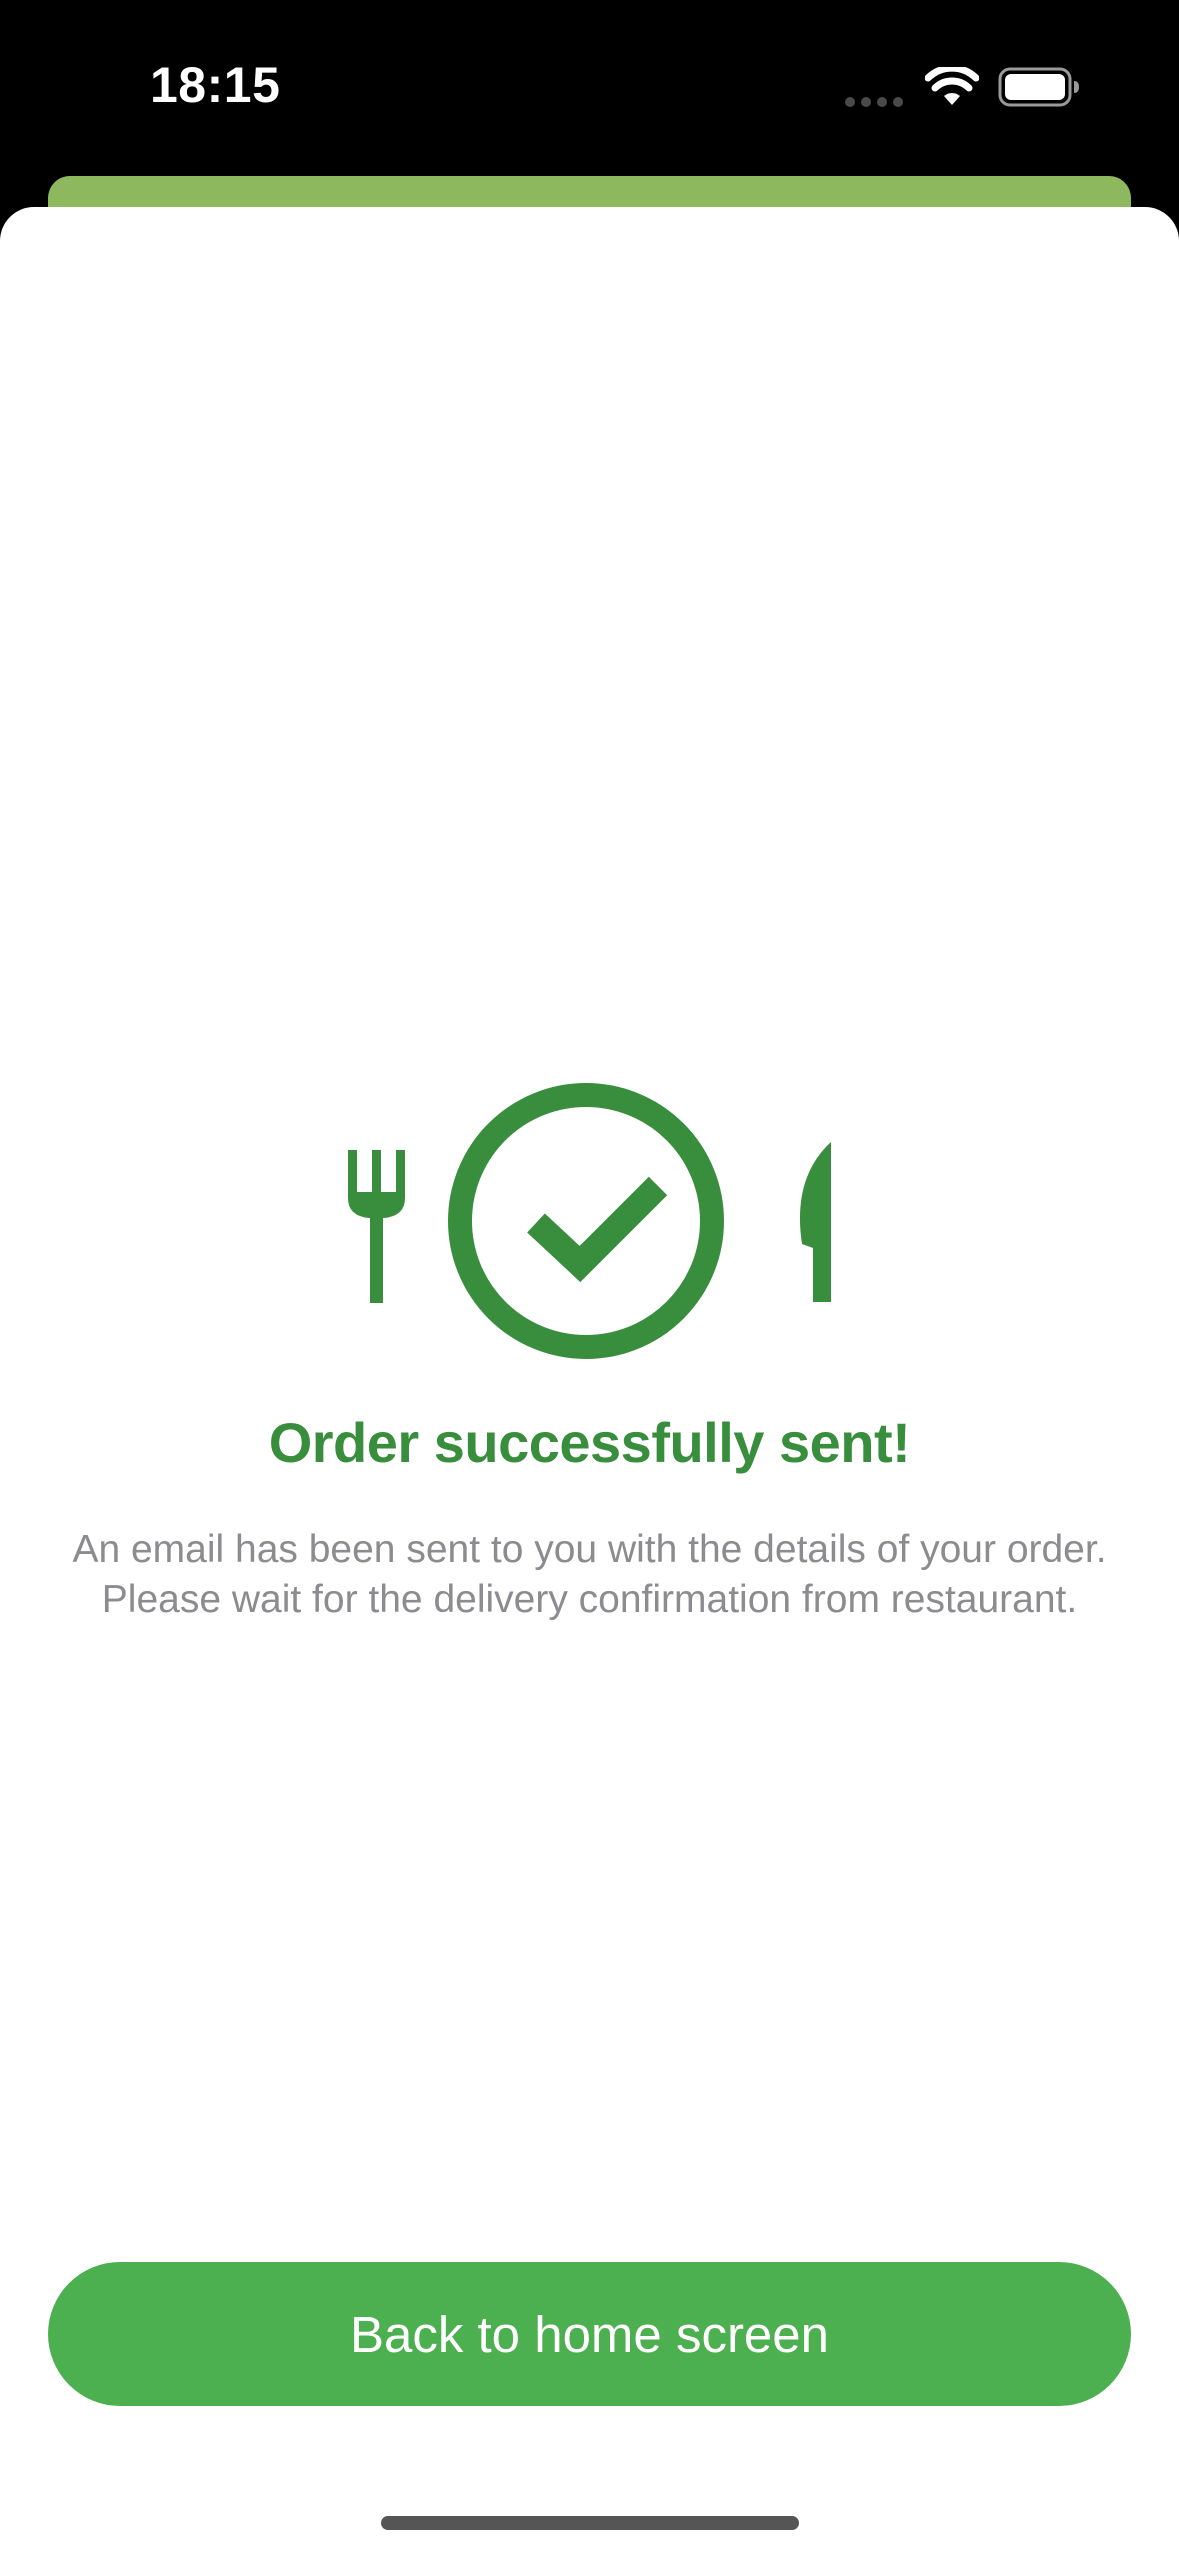  What do you see at coordinates (874, 102) in the screenshot?
I see `cellular-signal-icon` at bounding box center [874, 102].